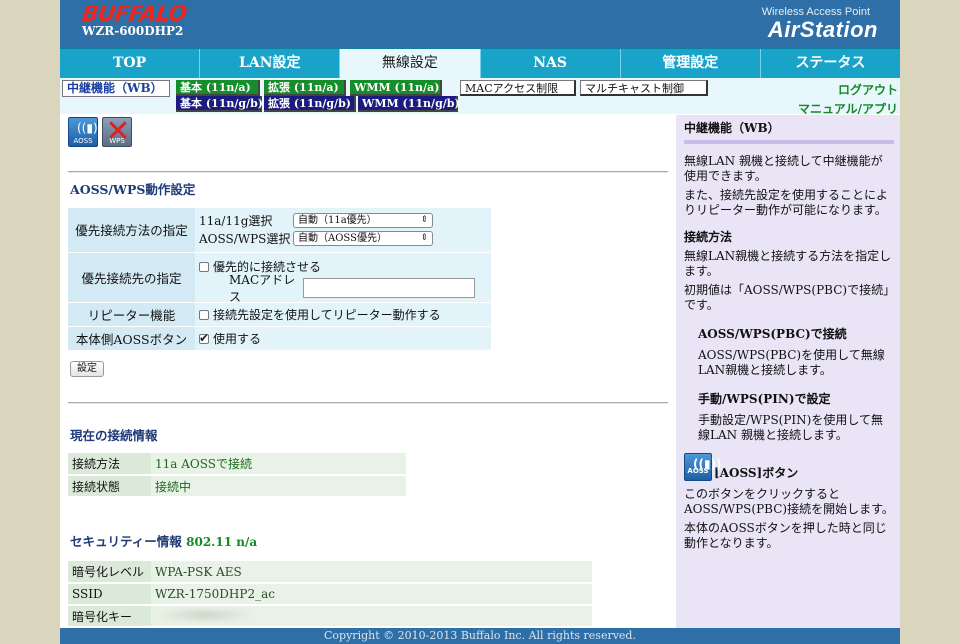 The width and height of the screenshot is (960, 644). What do you see at coordinates (109, 464) in the screenshot?
I see `connection-method-key: 接続方法` at bounding box center [109, 464].